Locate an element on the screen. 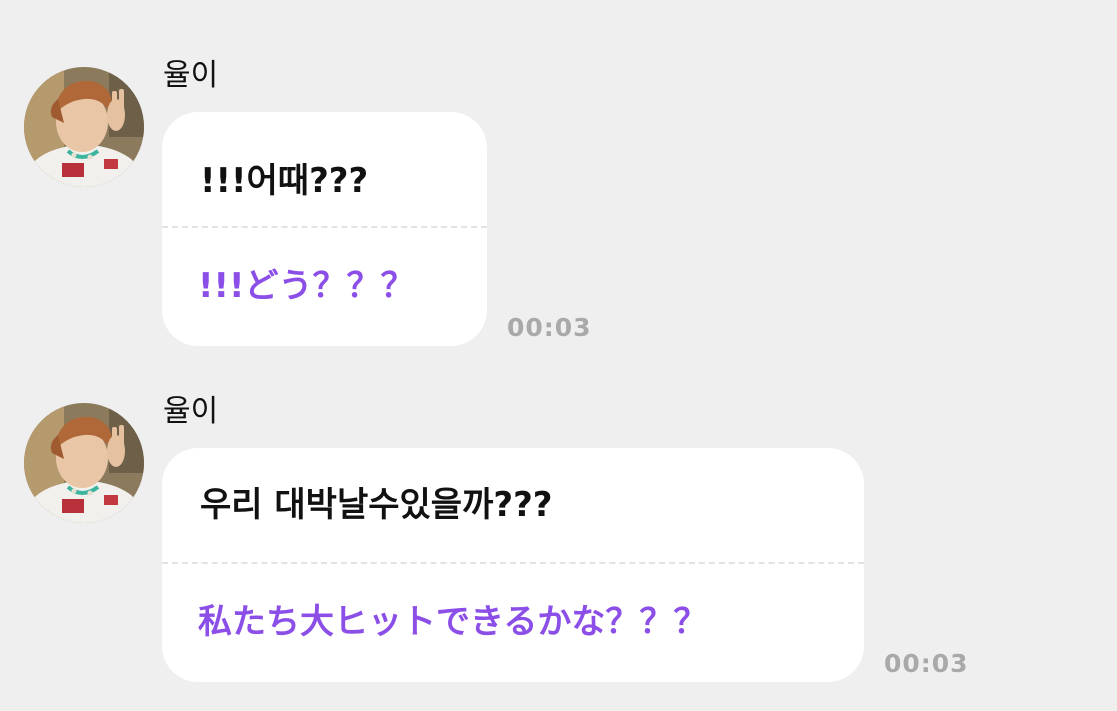  message-original-text: !!!어때??? is located at coordinates (284, 181).